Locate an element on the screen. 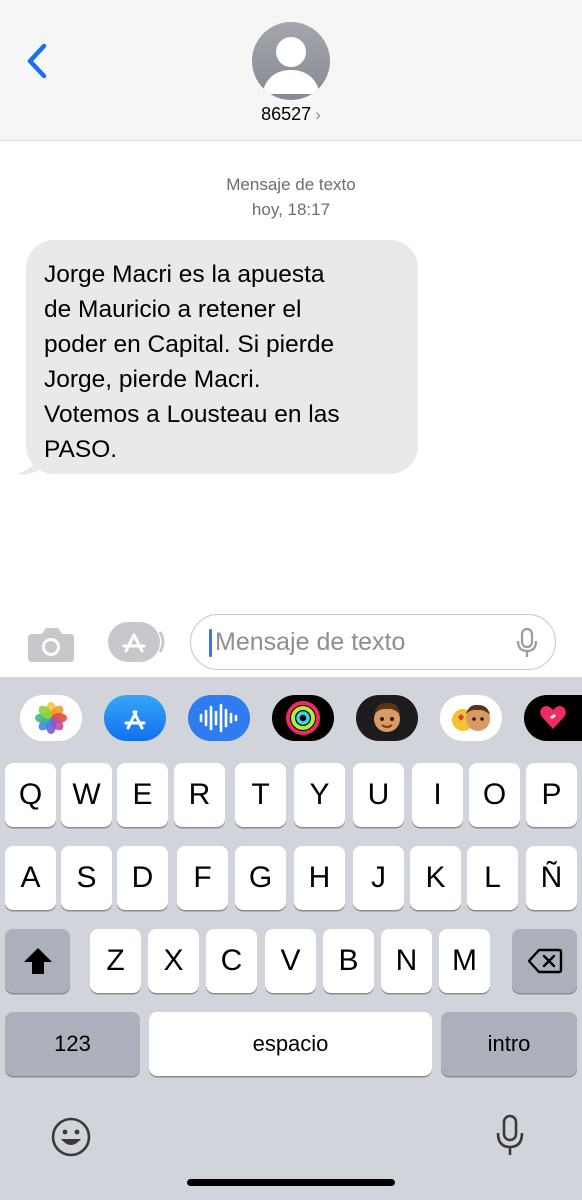  conversation-header: 86527 › is located at coordinates (291, 70).